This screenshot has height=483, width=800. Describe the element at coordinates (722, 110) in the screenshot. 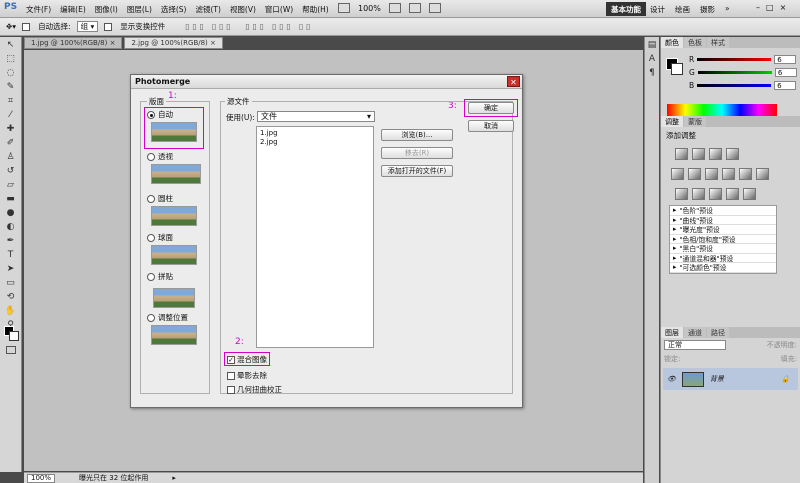

I see `color-spectrum` at that location.